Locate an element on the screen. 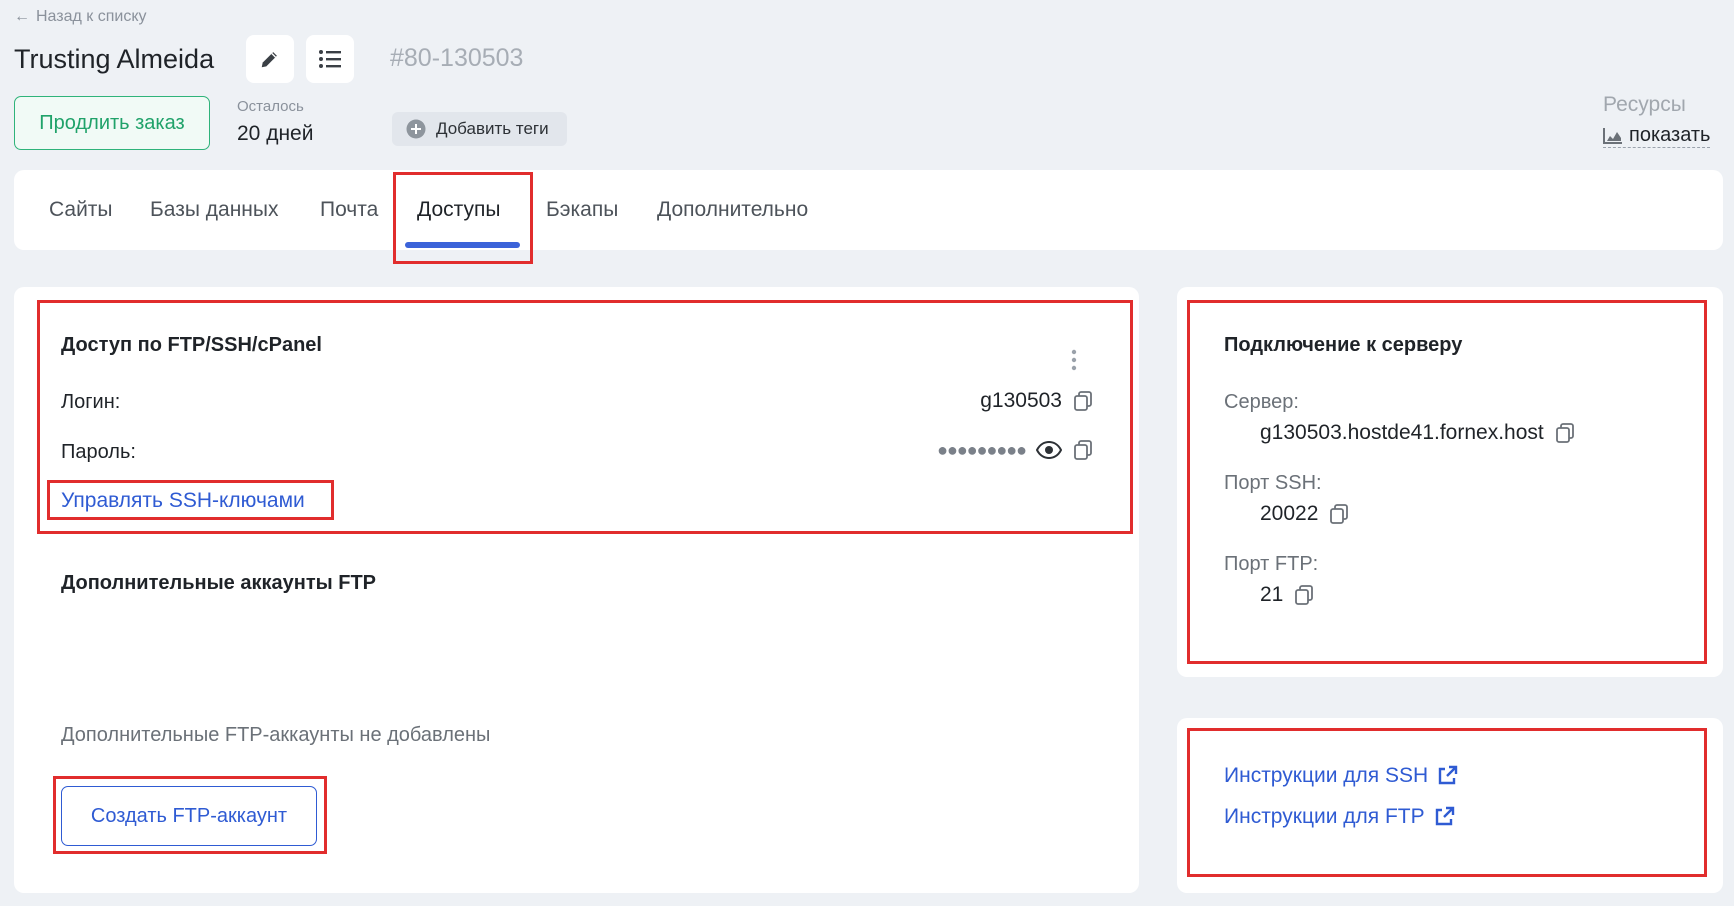 Image resolution: width=1734 pixels, height=906 pixels. password-row: ●●●●●●●●● is located at coordinates (1015, 450).